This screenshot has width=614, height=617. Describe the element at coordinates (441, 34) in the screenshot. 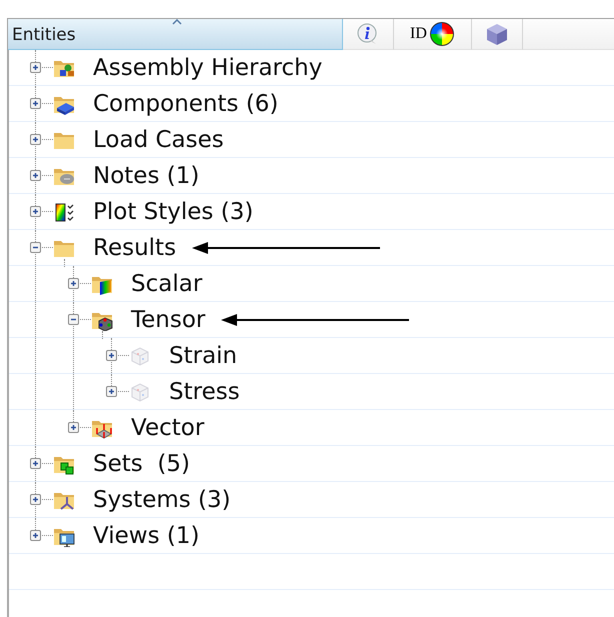

I see `color-wheel-icon` at that location.